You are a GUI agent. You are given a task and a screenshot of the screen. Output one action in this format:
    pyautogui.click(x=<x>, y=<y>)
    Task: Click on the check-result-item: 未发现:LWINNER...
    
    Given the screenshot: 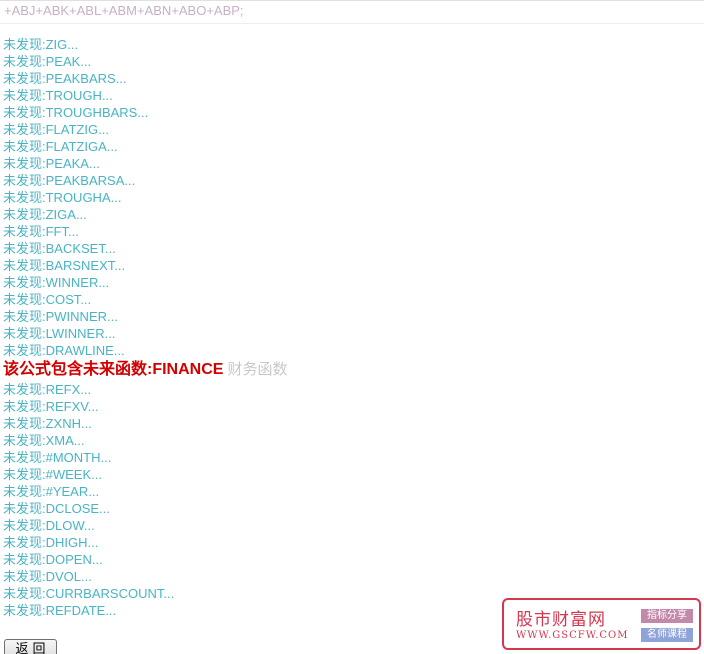 What is the action you would take?
    pyautogui.click(x=59, y=333)
    